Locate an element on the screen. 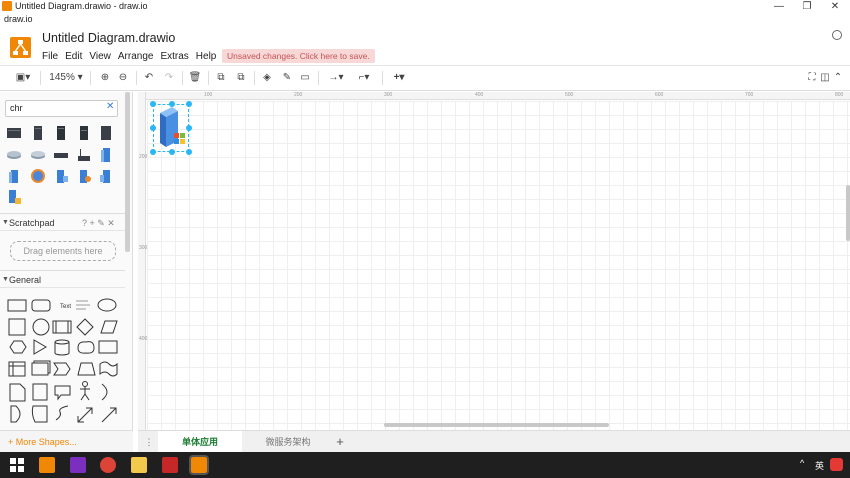 This screenshot has height=478, width=850. shape-search-input: chr is located at coordinates (61, 108).